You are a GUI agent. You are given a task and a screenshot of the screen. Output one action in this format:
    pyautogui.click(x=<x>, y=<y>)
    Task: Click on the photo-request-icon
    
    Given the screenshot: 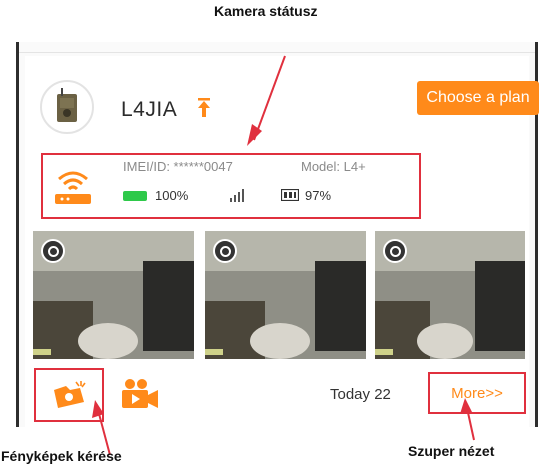 What is the action you would take?
    pyautogui.click(x=70, y=394)
    